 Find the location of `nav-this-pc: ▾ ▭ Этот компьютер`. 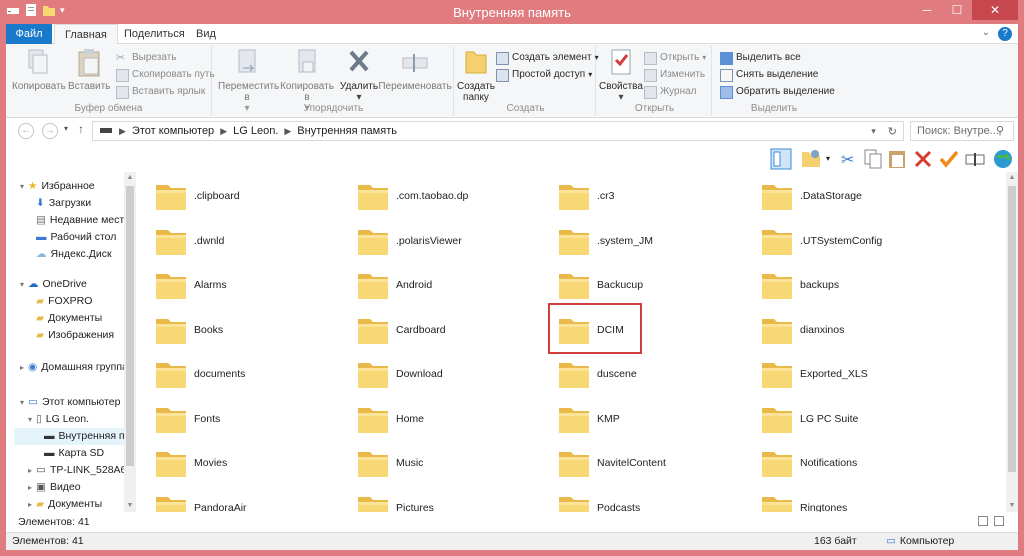

nav-this-pc: ▾ ▭ Этот компьютер is located at coordinates (70, 402).